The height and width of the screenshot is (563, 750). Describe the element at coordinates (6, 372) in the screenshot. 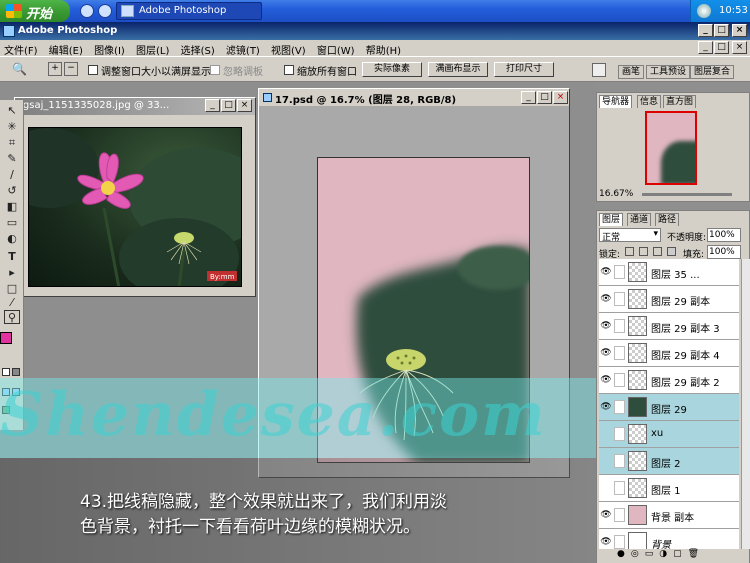

I see `standard-mode-icon` at that location.